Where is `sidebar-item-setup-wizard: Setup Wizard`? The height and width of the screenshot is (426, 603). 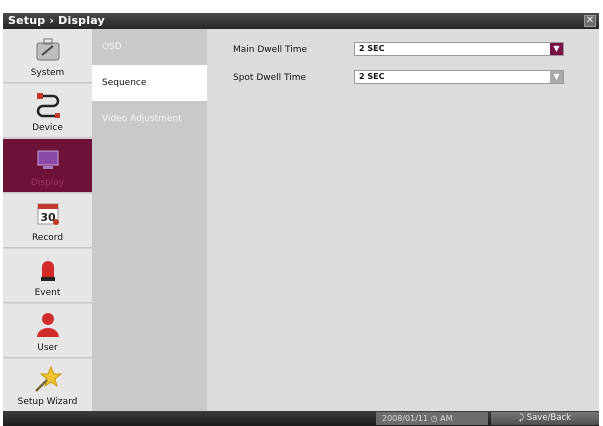
sidebar-item-setup-wizard: Setup Wizard is located at coordinates (47, 385).